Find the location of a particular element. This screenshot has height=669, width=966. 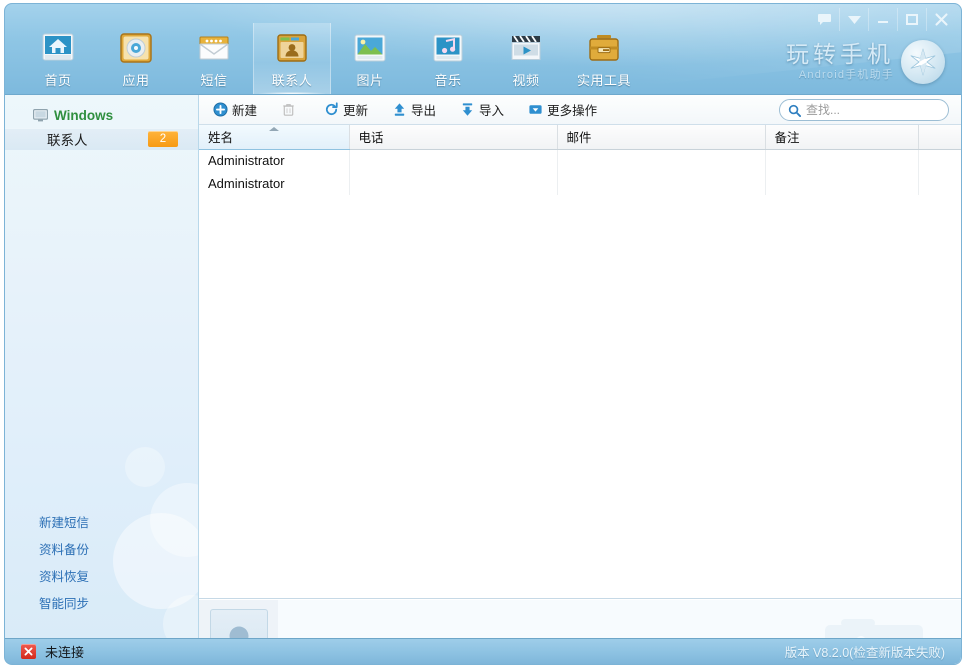

window-controls is located at coordinates (882, 19).